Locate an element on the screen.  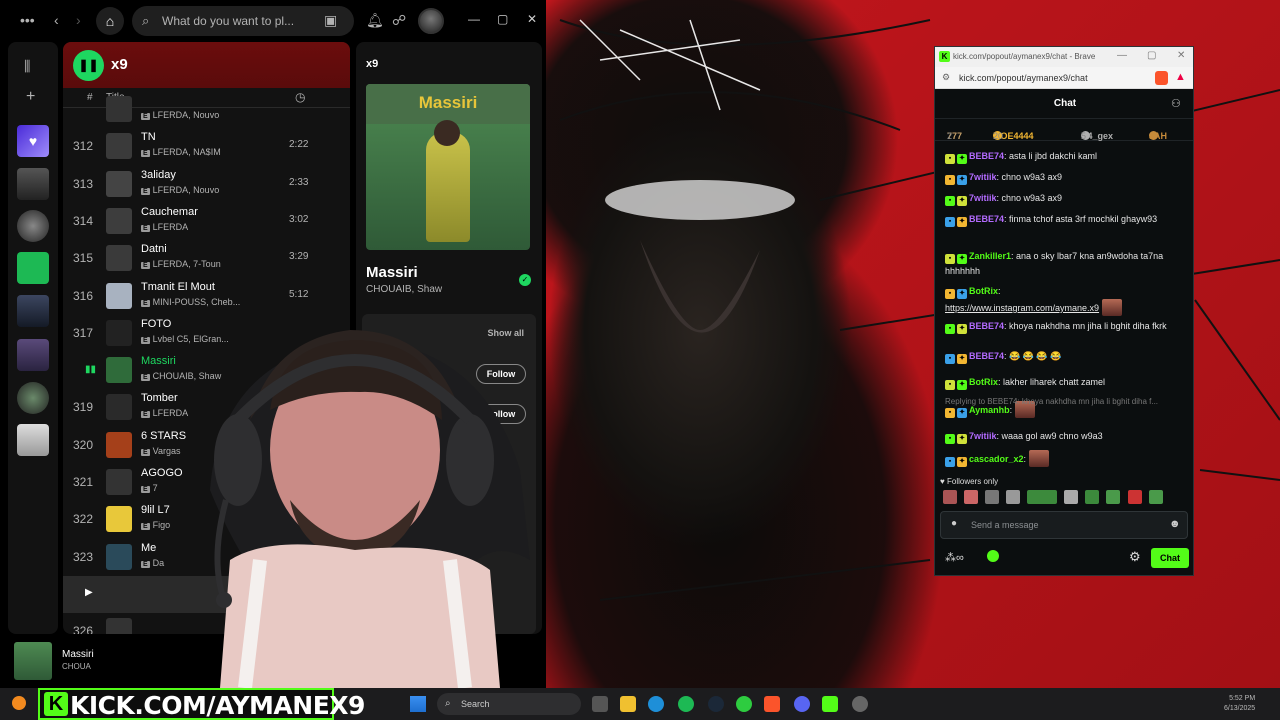
chat-message: ▪ ✦ BEBE74: 😂 😂 😂 😂 is located at coordinates (1065, 356).